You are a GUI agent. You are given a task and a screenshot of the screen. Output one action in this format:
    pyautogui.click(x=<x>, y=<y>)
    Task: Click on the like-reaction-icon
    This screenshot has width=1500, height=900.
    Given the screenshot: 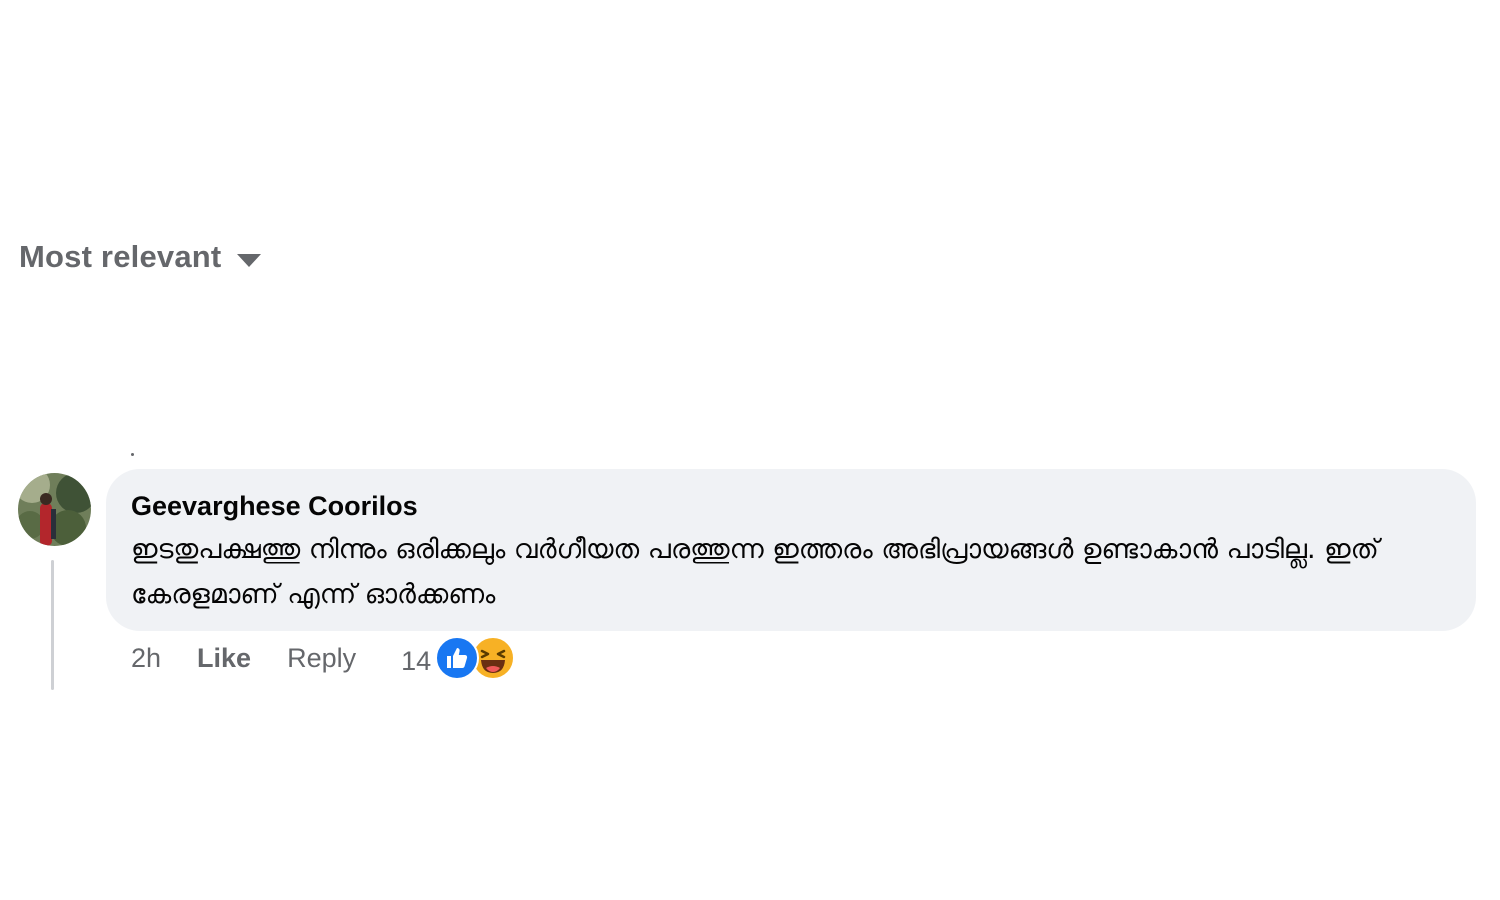 What is the action you would take?
    pyautogui.click(x=457, y=658)
    